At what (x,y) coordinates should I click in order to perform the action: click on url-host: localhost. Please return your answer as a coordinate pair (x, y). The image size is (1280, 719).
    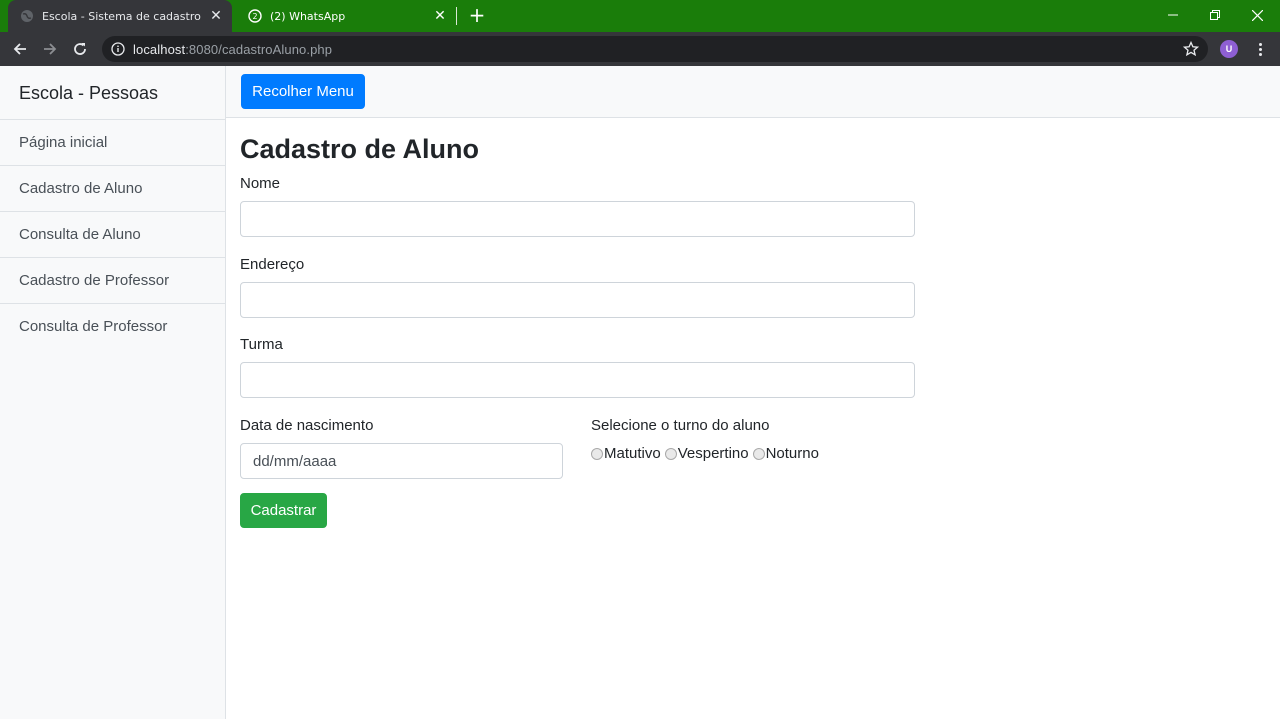
    Looking at the image, I should click on (159, 49).